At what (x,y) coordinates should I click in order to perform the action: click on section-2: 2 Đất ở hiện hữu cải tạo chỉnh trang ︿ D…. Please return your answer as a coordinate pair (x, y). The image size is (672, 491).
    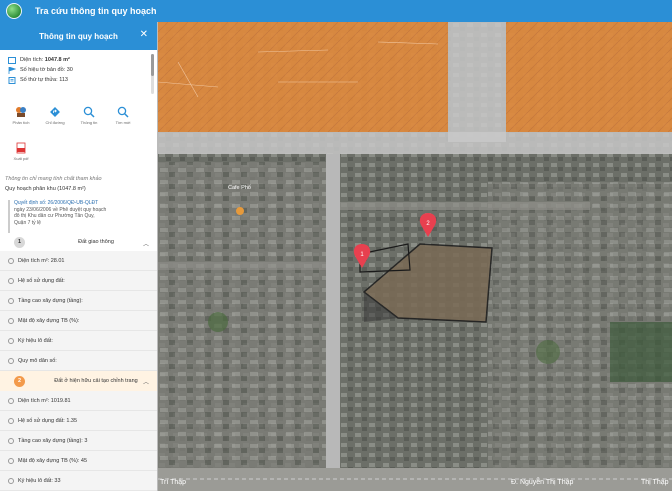
    Looking at the image, I should click on (78, 431).